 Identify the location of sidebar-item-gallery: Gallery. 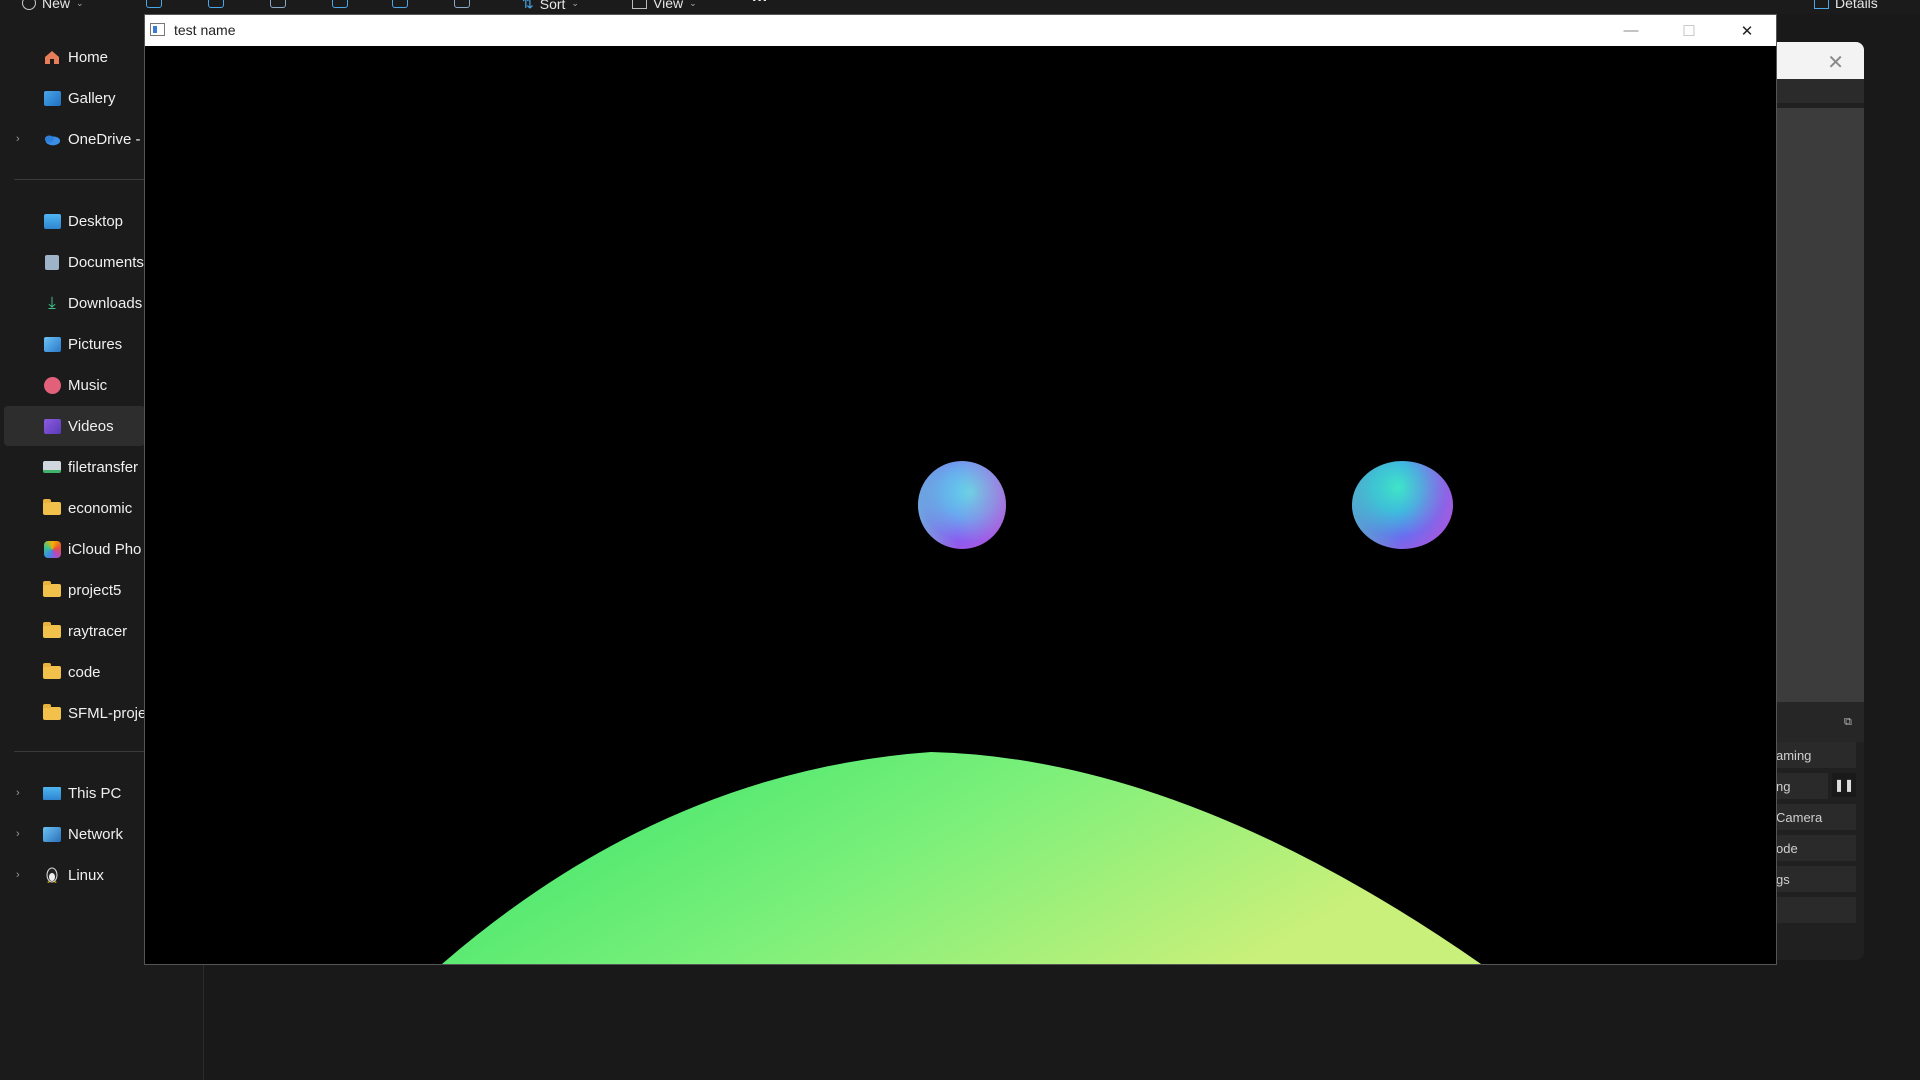
(72, 98).